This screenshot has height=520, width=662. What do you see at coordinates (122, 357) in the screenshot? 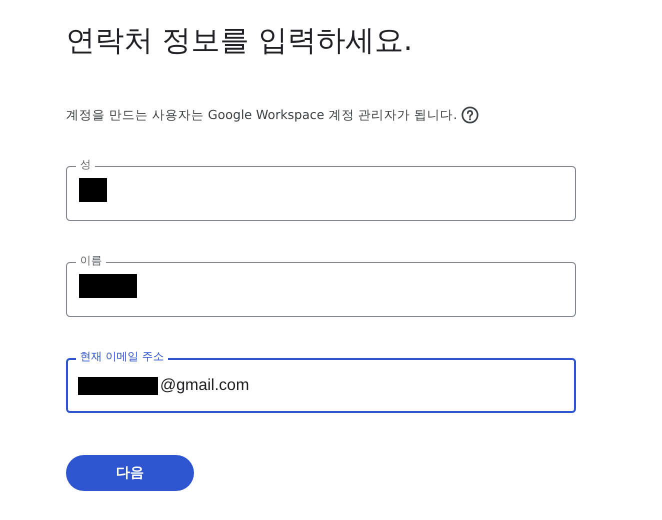
I see `field-label: 현재 이메일 주소` at bounding box center [122, 357].